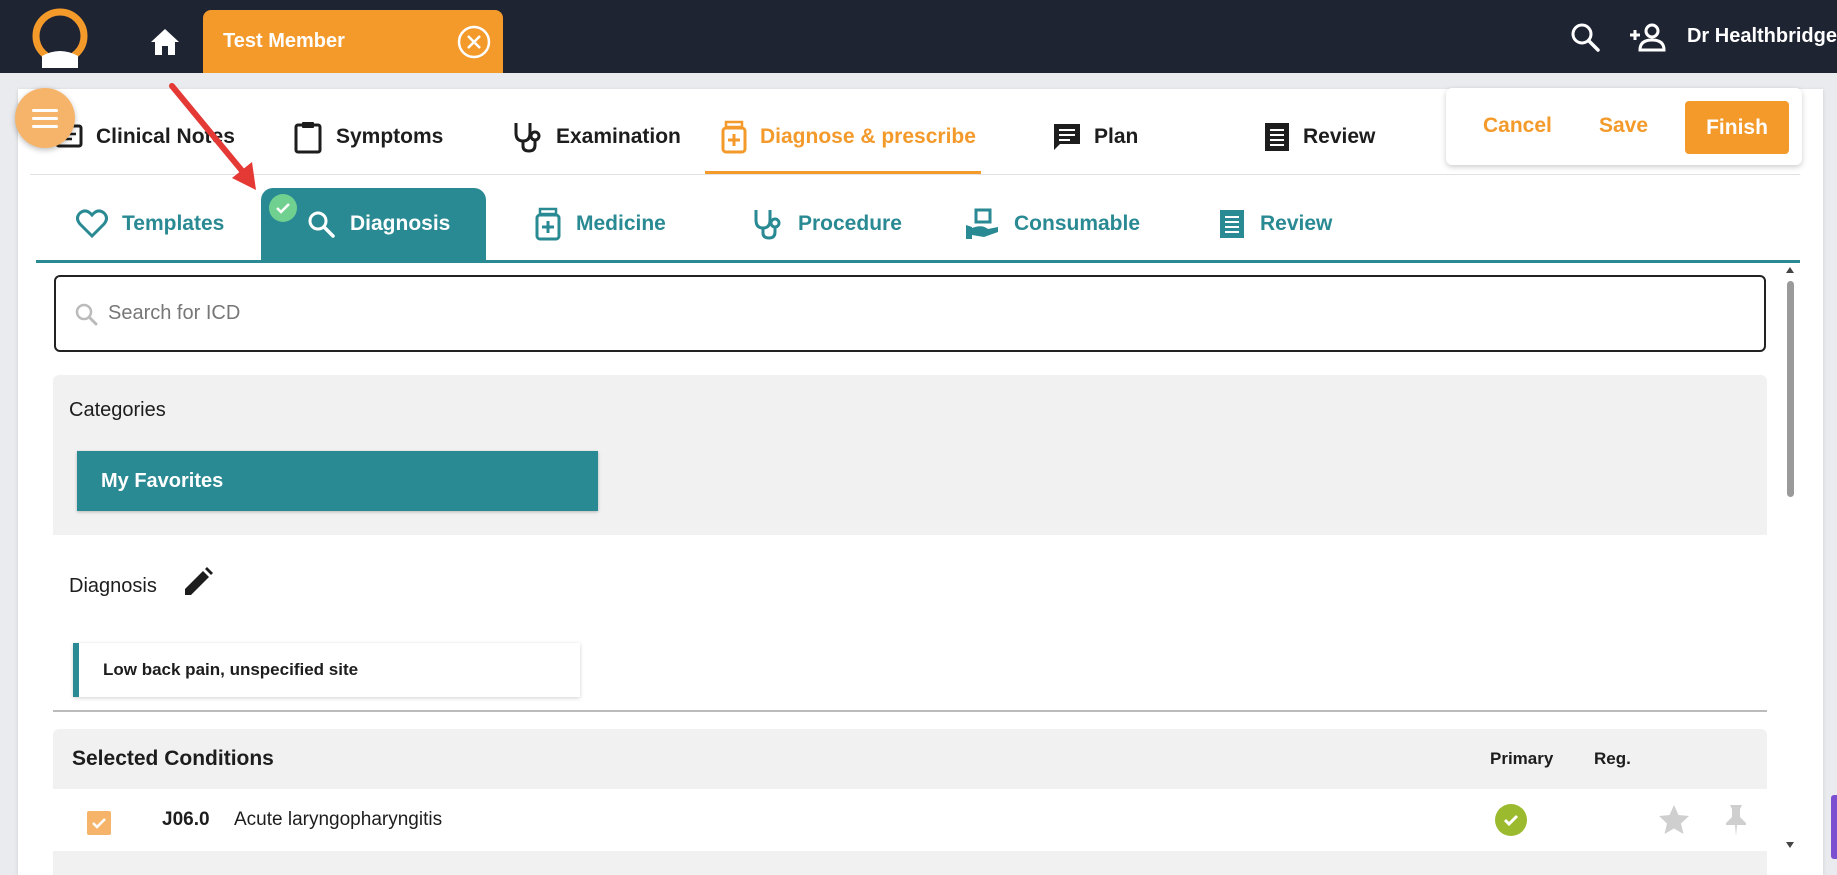 The width and height of the screenshot is (1837, 875). Describe the element at coordinates (338, 819) in the screenshot. I see `condition-description: Acute laryngopharyngitis` at that location.